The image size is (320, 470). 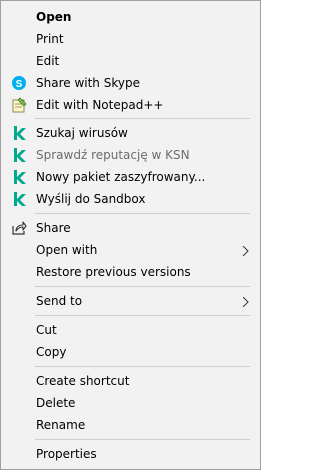 I want to click on menu-item-label: Share, so click(x=53, y=228).